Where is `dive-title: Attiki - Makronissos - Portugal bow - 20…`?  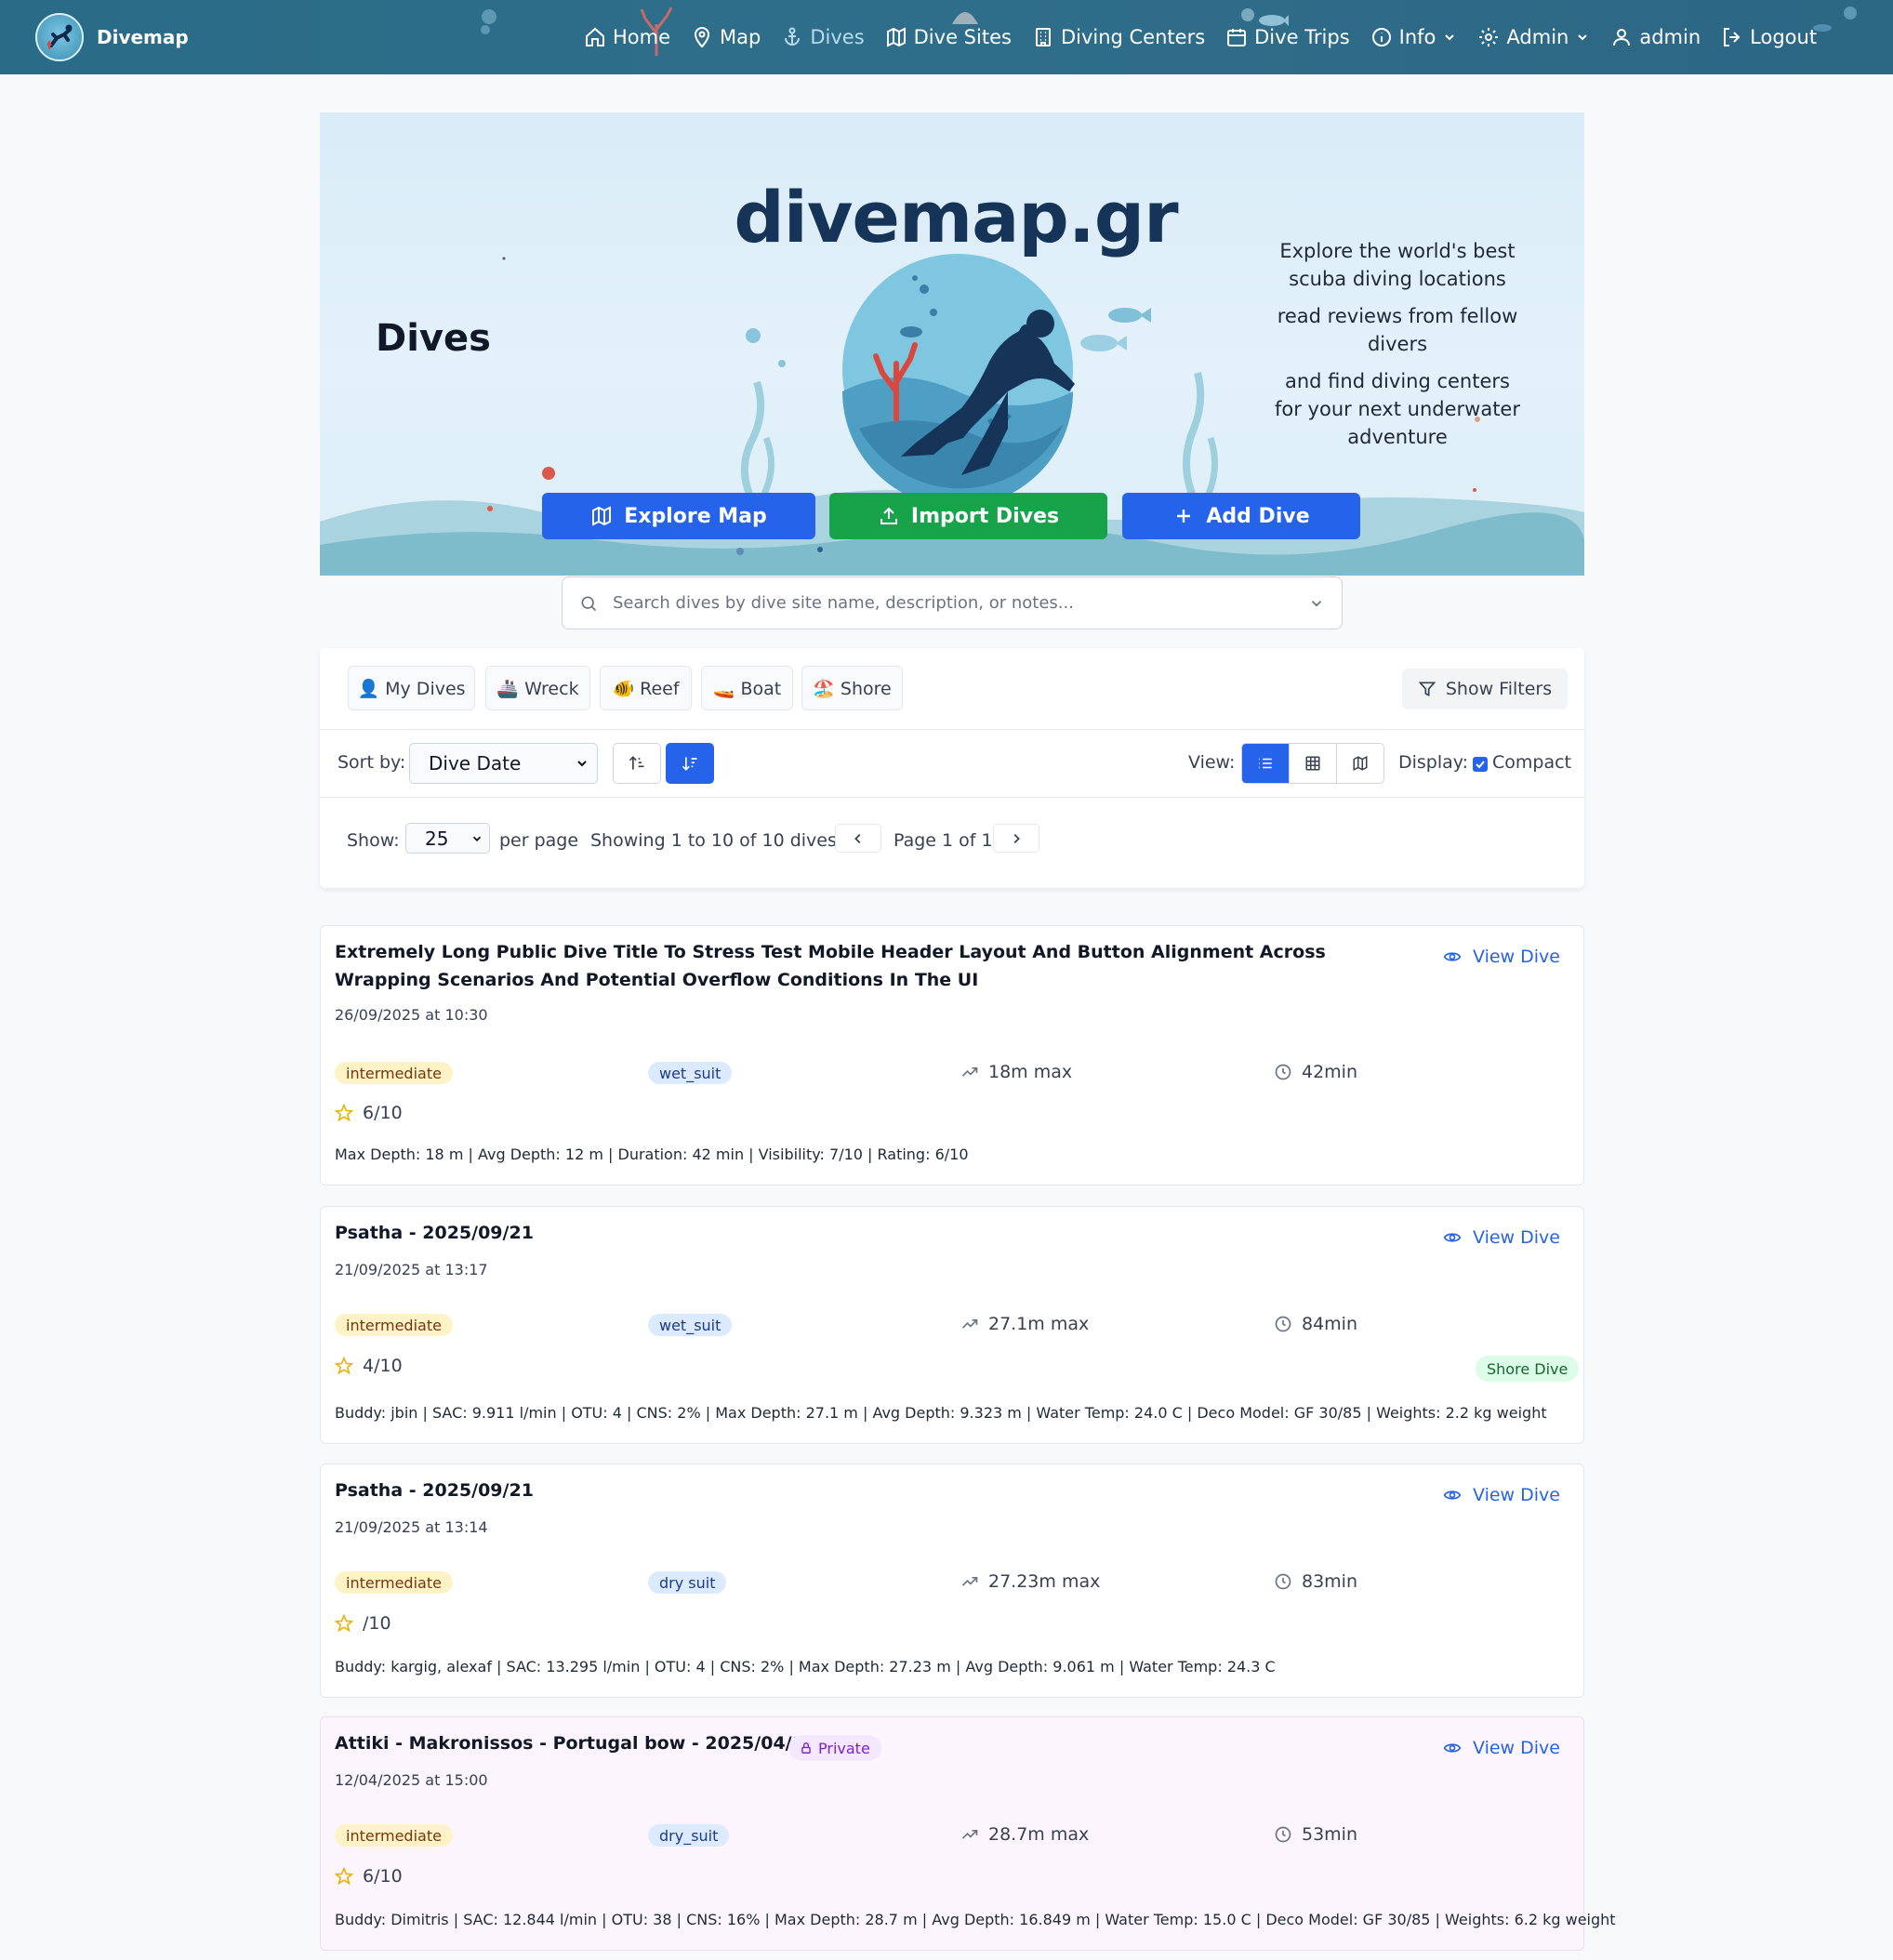 dive-title: Attiki - Makronissos - Portugal bow - 20… is located at coordinates (575, 1743).